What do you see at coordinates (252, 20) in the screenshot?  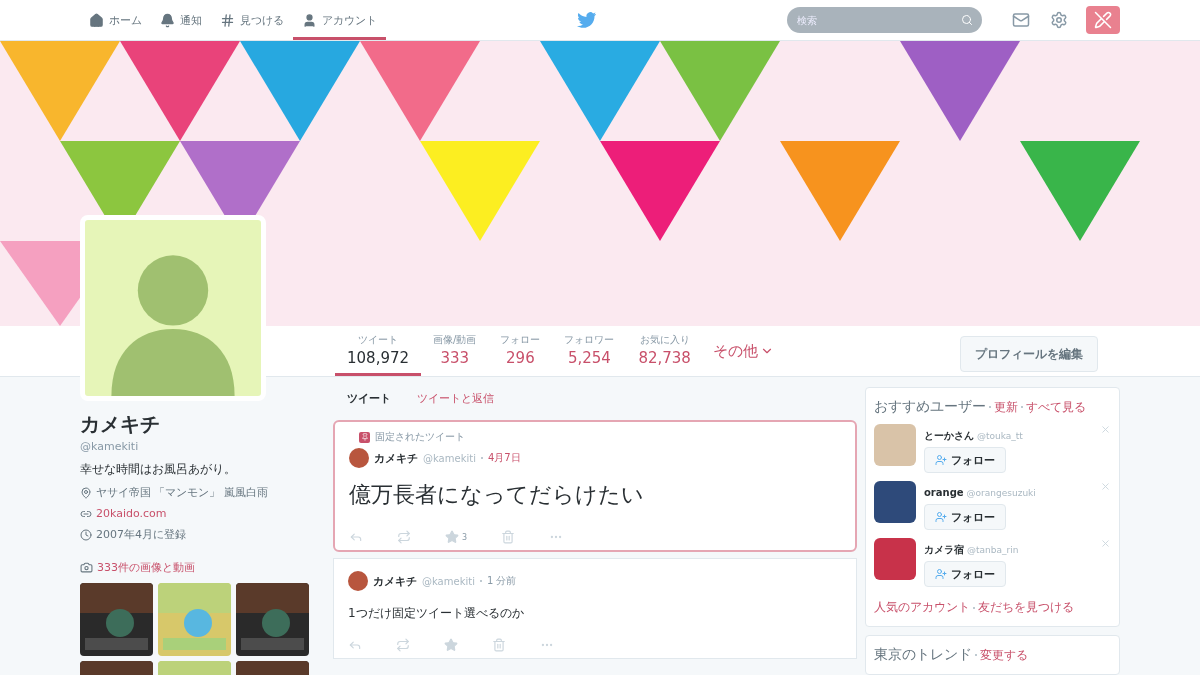 I see `nav-tab: 見つける` at bounding box center [252, 20].